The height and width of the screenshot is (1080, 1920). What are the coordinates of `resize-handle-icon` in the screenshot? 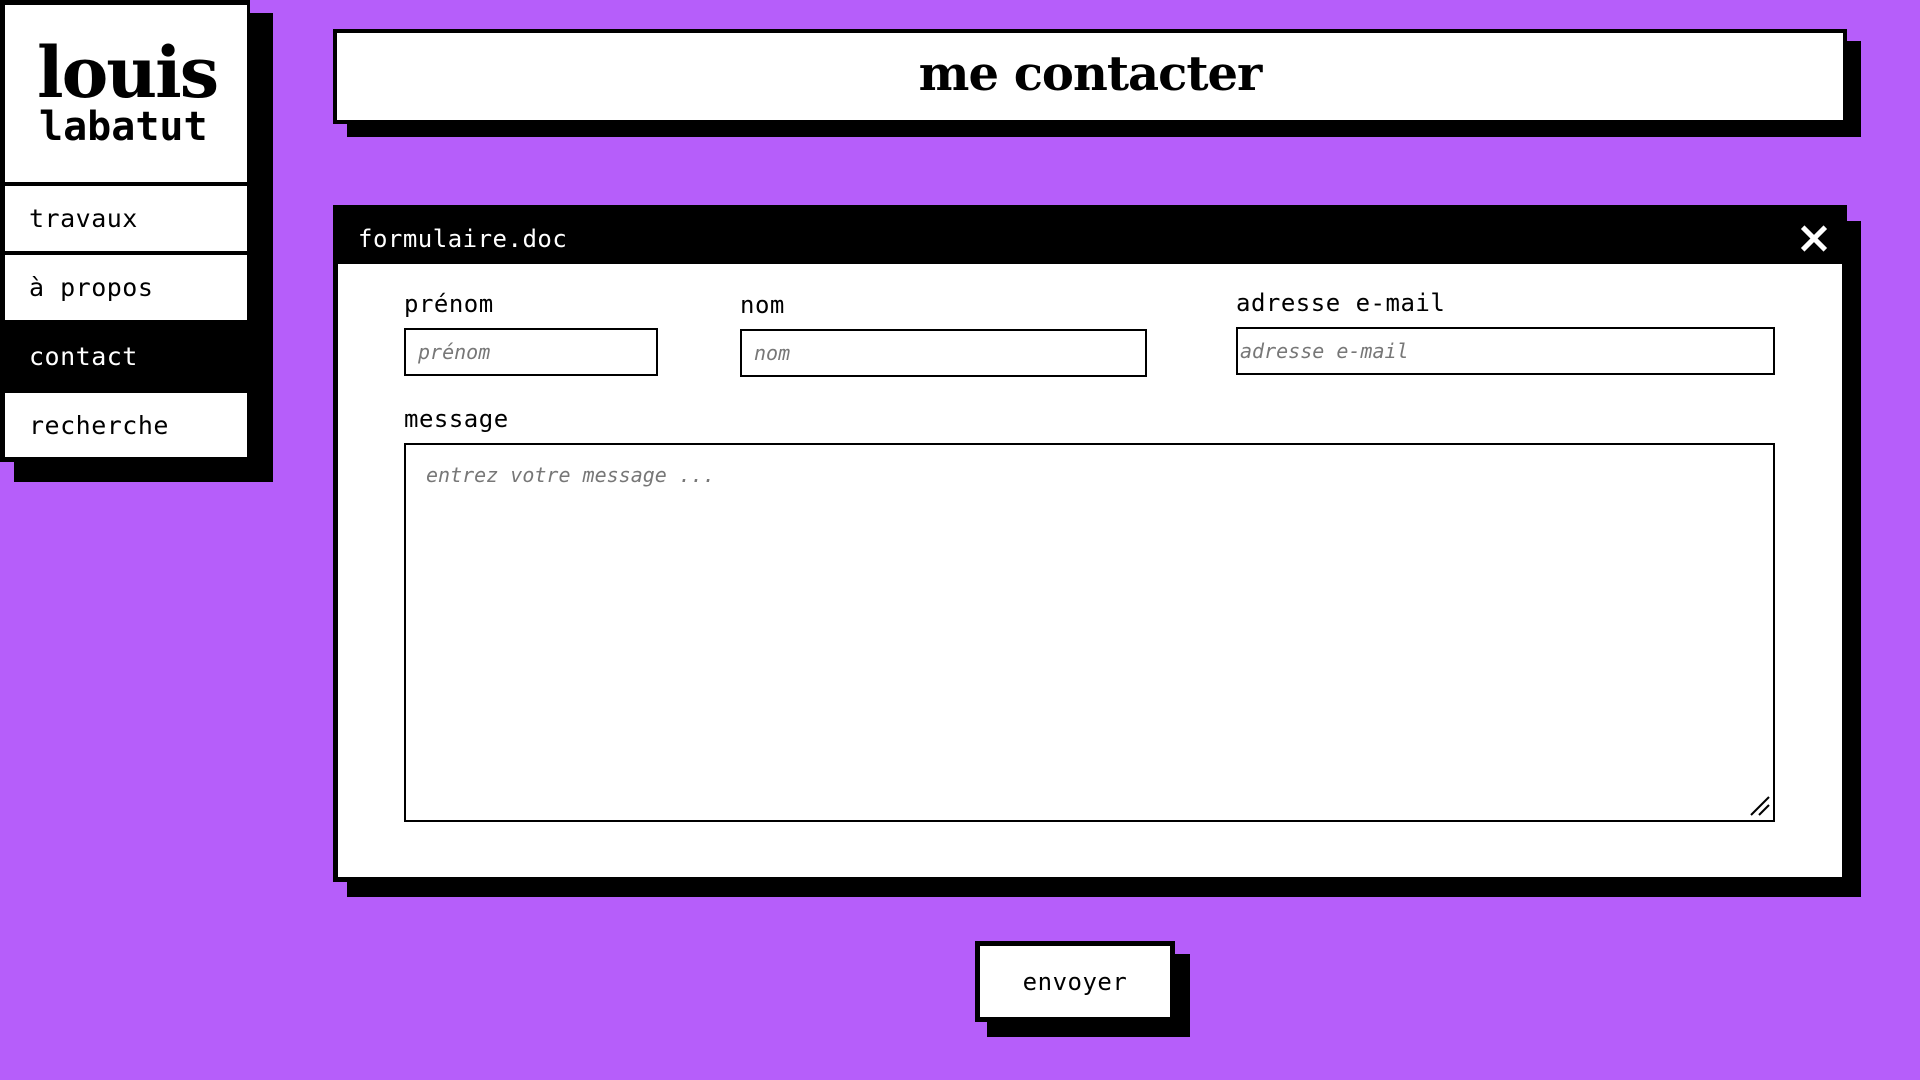 It's located at (1760, 806).